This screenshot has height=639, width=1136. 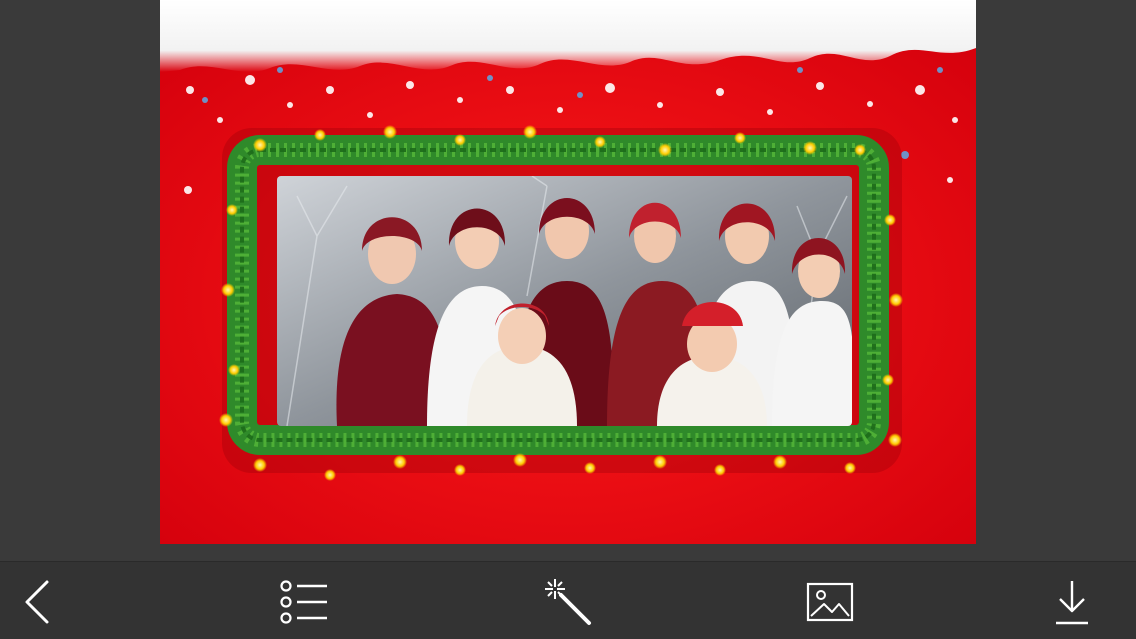 I want to click on image-icon, so click(x=830, y=602).